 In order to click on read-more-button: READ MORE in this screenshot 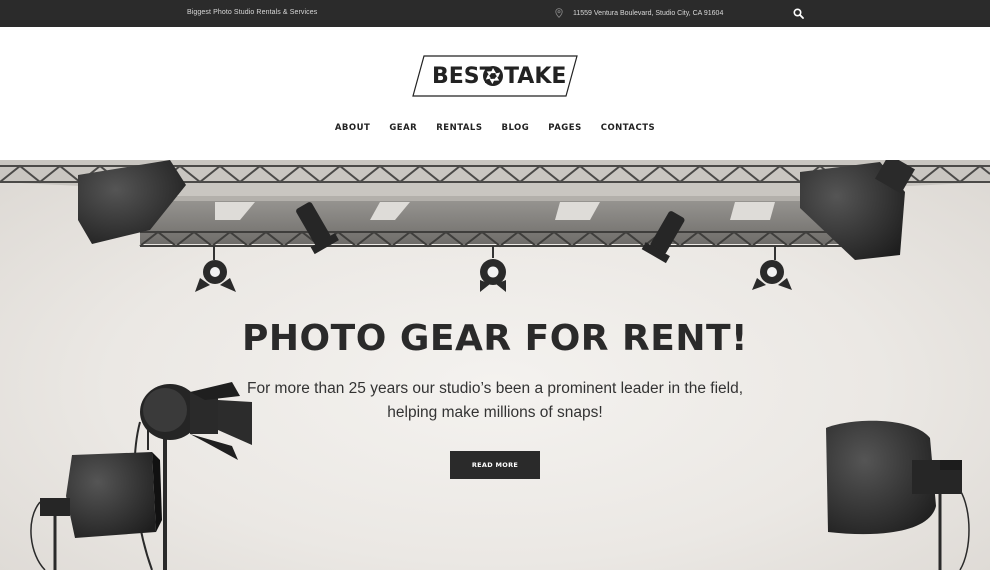, I will do `click(495, 465)`.